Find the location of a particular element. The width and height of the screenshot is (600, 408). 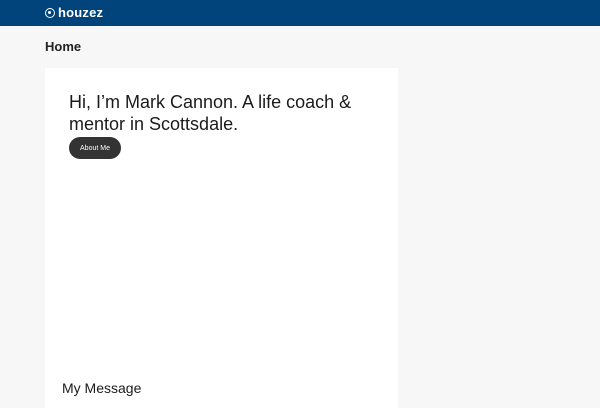

map-pin-icon is located at coordinates (50, 12).